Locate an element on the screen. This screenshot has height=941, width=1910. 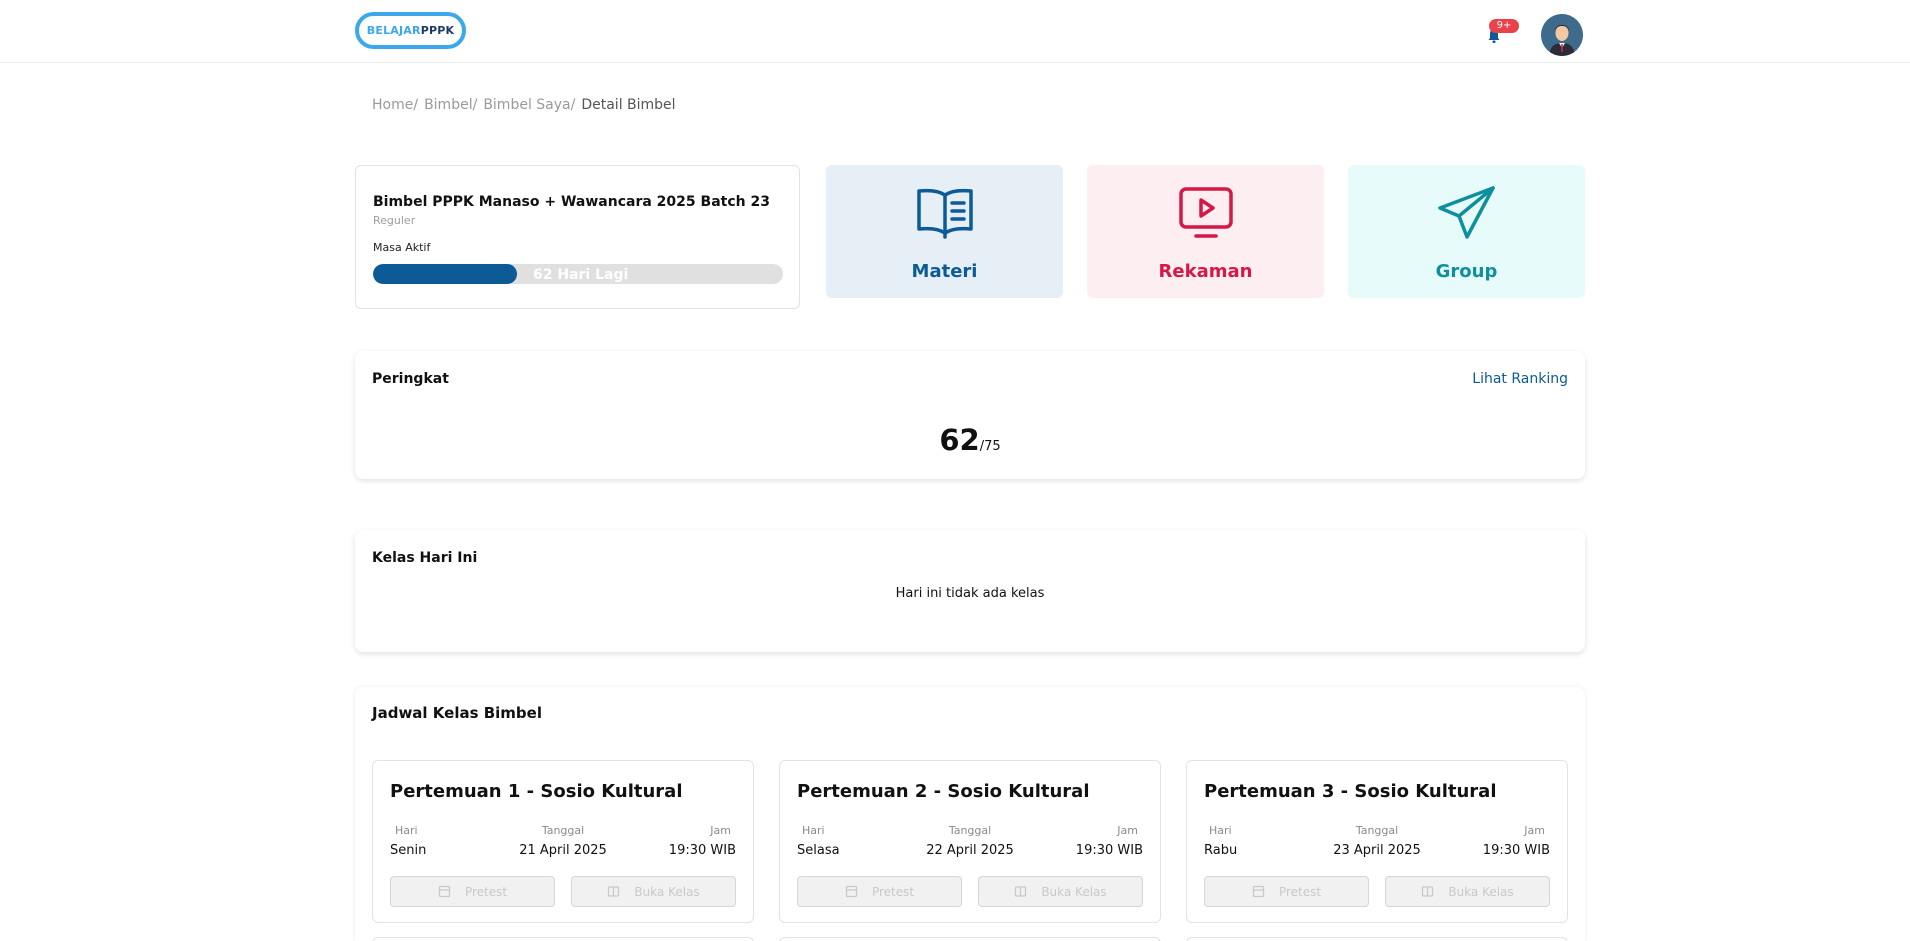
ranking-value: 62/75 is located at coordinates (970, 440).